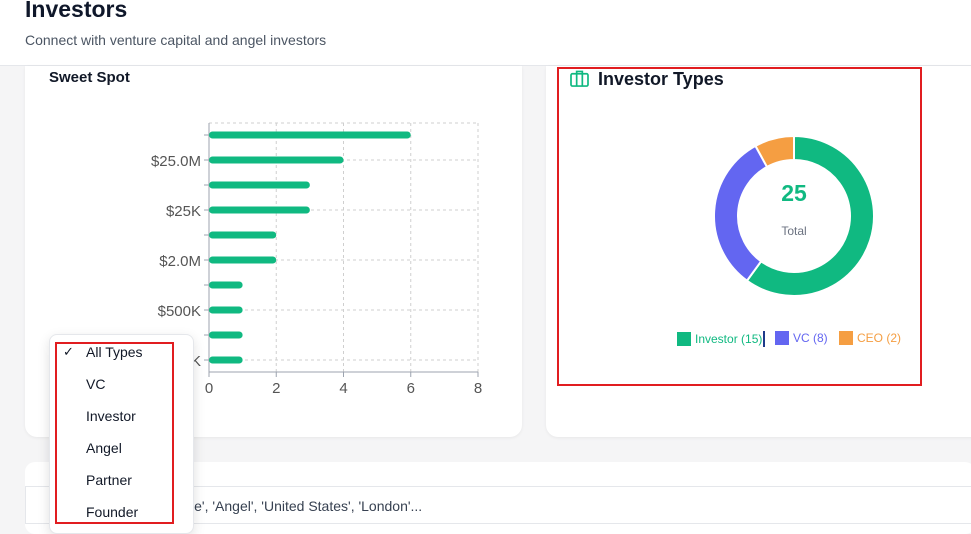 This screenshot has height=534, width=971. Describe the element at coordinates (879, 338) in the screenshot. I see `legend-label-ceo: CEO (2)` at that location.